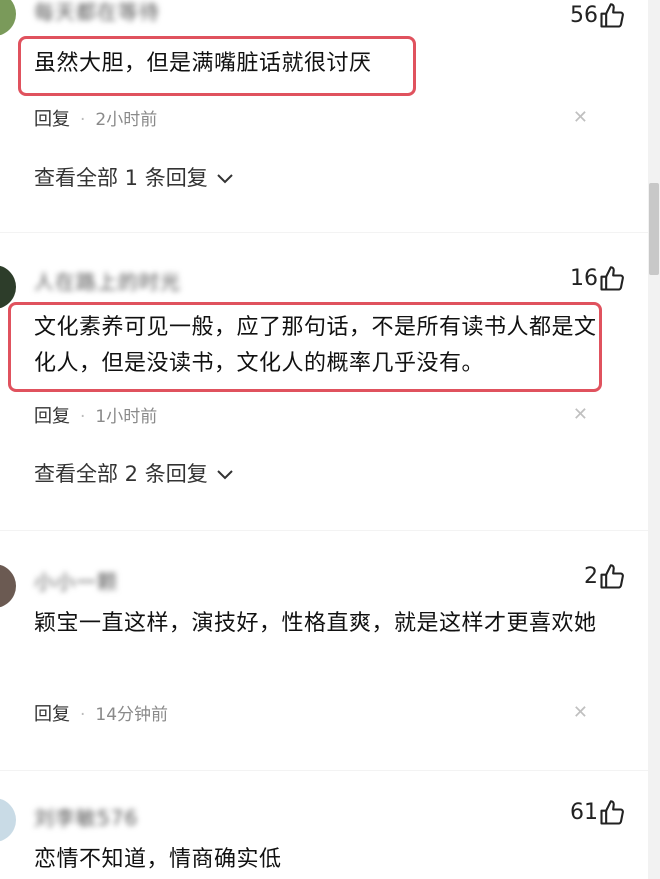  I want to click on comment-username: 人在路上的时光, so click(107, 280).